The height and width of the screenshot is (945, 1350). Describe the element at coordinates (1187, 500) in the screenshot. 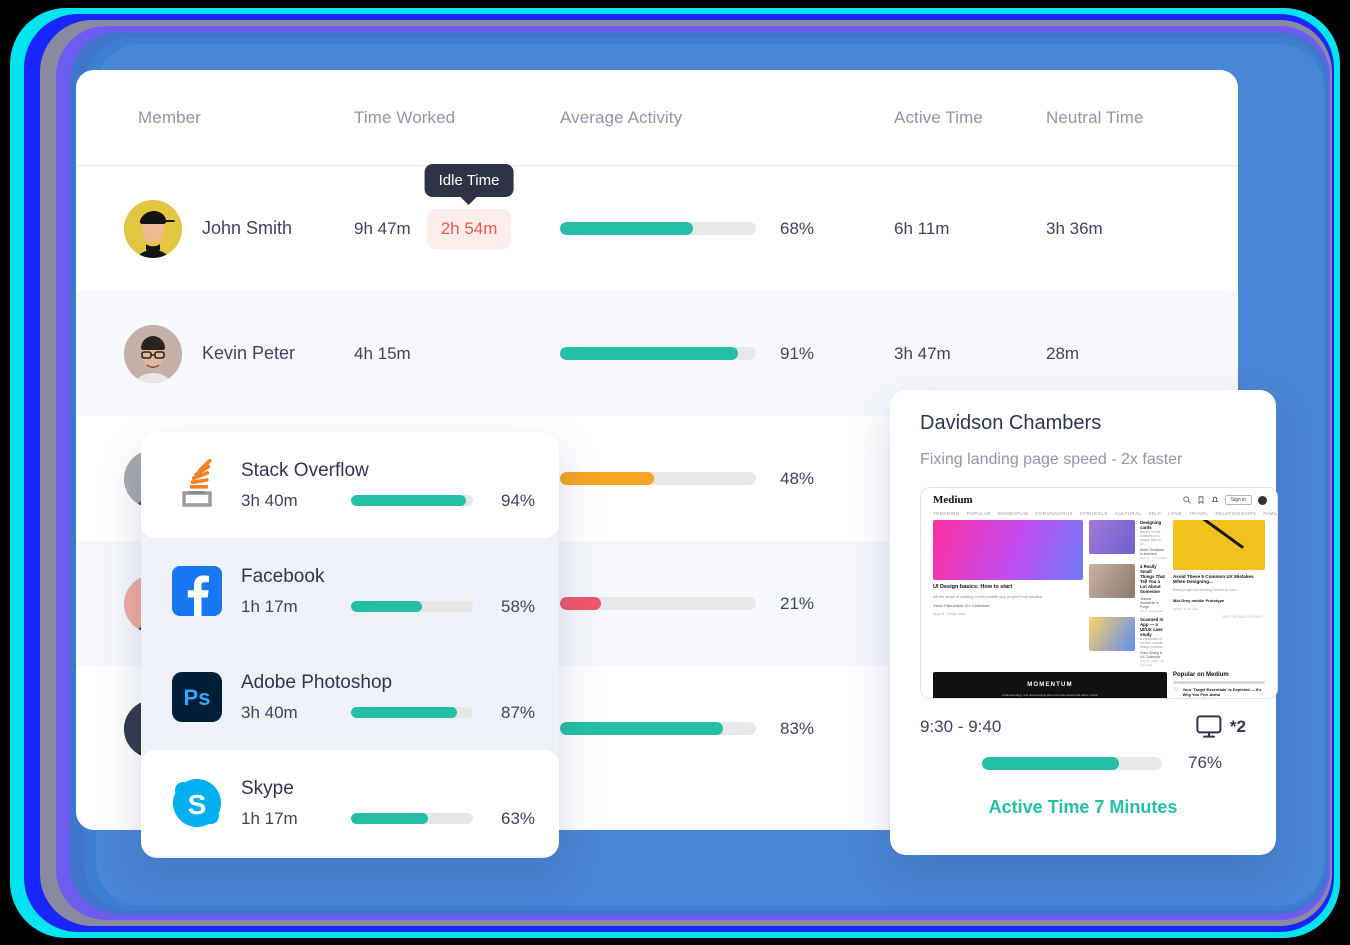

I see `search-icon` at that location.